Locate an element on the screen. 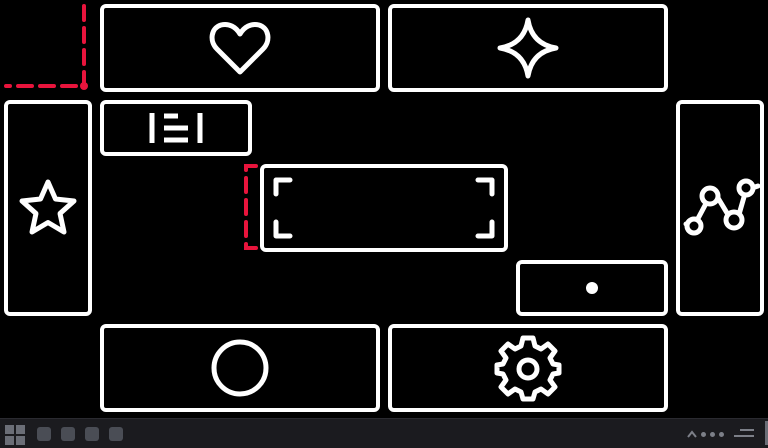 The width and height of the screenshot is (768, 448). focus-panel is located at coordinates (384, 208).